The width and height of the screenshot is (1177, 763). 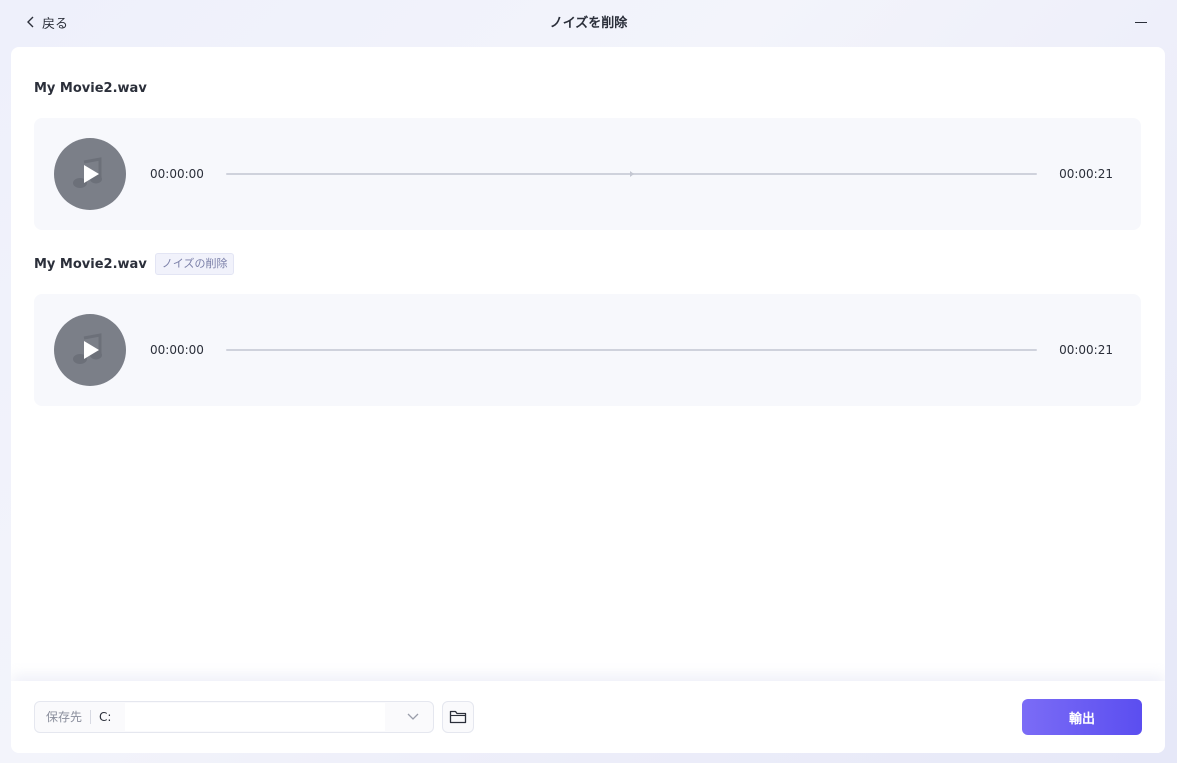 I want to click on processed-current-time: 00:00:00, so click(x=177, y=350).